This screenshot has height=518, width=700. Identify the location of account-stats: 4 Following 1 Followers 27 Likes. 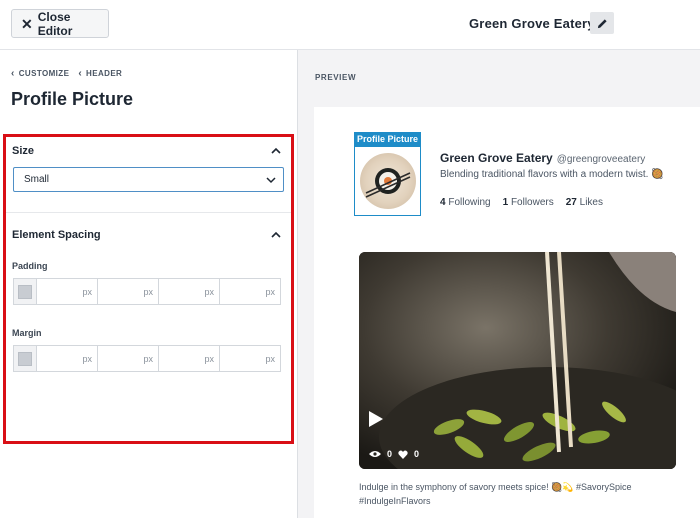
(521, 202).